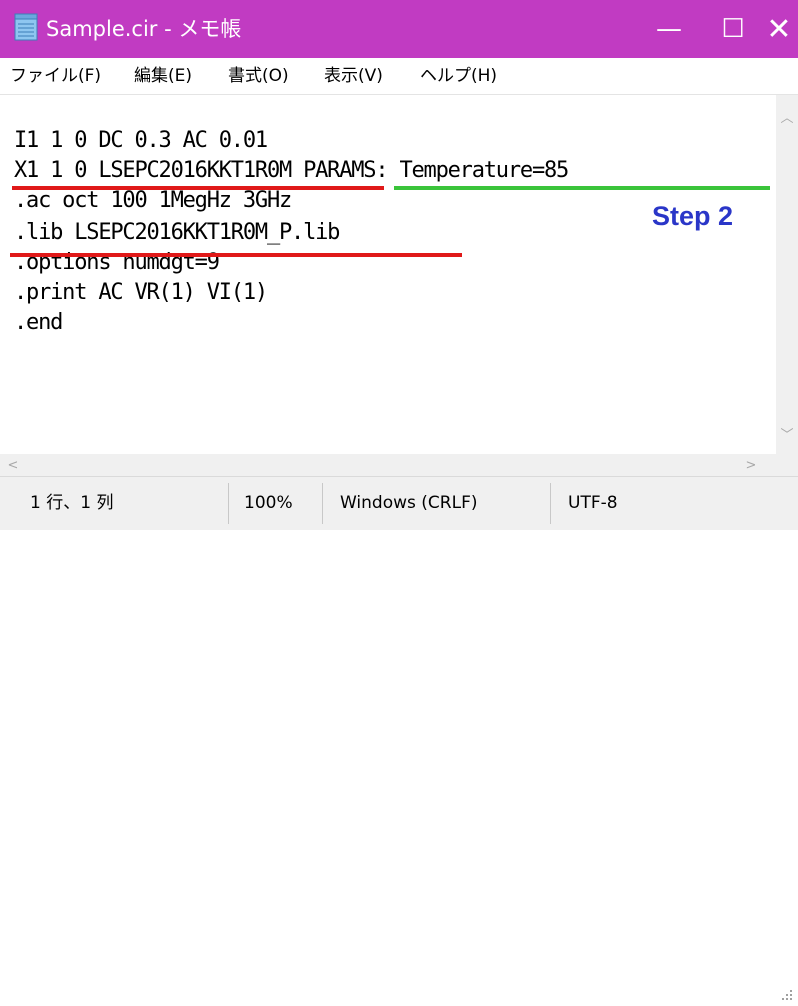  What do you see at coordinates (669, 29) in the screenshot?
I see `minimize-button: —` at bounding box center [669, 29].